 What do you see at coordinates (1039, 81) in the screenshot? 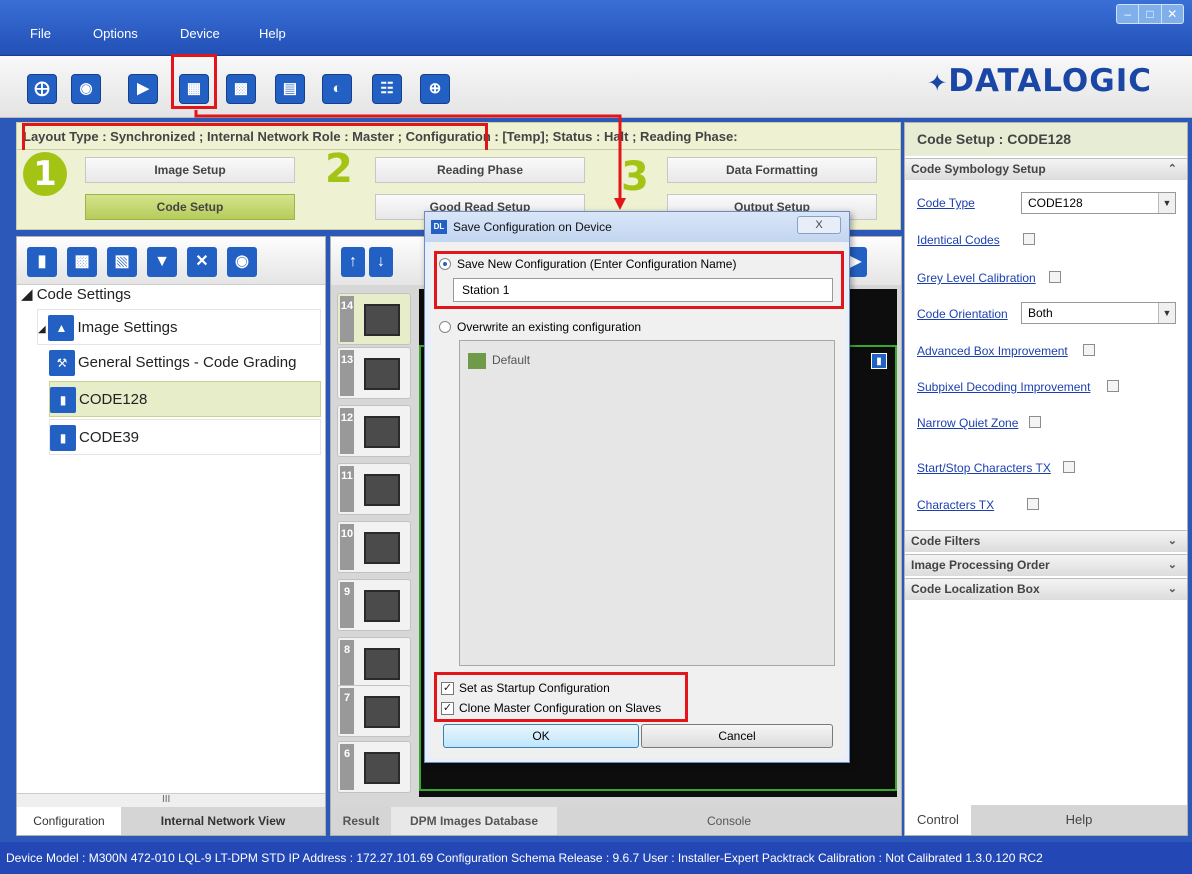
I see `datalogic-logo: ✦DATALOGIC` at bounding box center [1039, 81].